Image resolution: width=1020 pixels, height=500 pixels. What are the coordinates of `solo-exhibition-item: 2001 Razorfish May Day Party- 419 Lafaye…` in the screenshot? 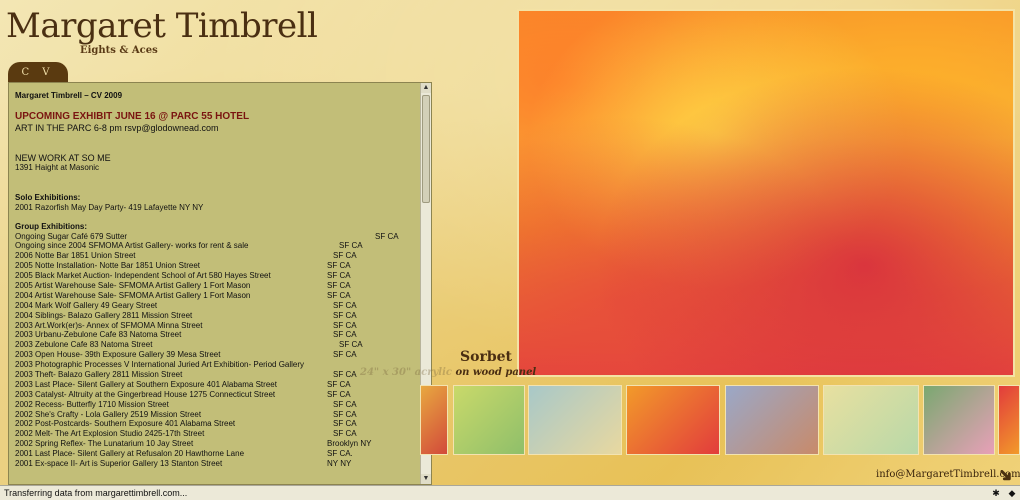 It's located at (109, 207).